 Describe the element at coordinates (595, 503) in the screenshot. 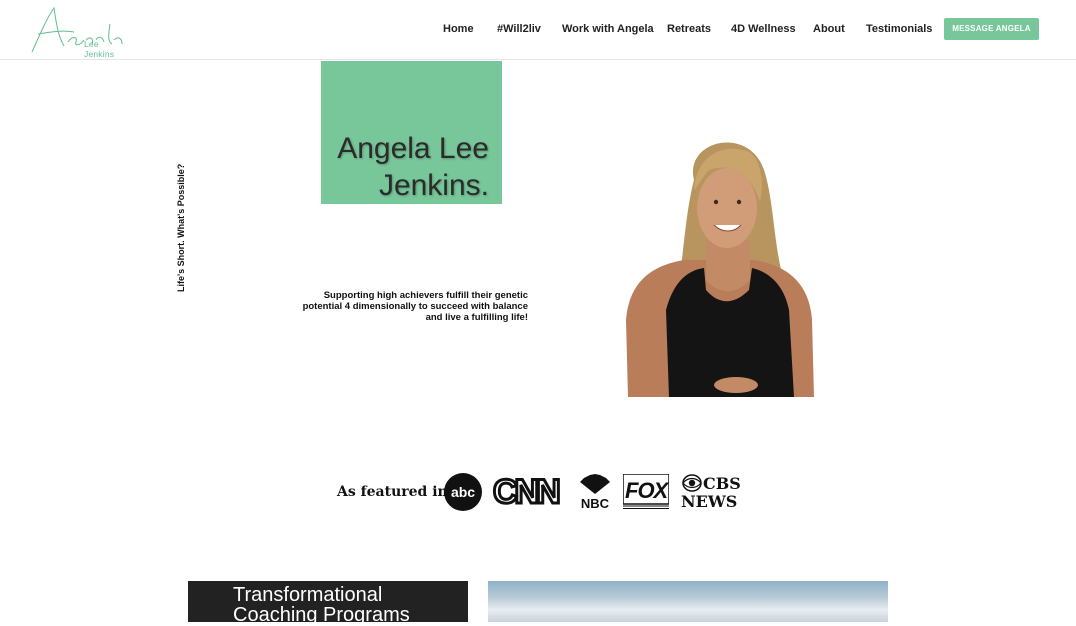

I see `nbc-logo-text: NBC` at that location.